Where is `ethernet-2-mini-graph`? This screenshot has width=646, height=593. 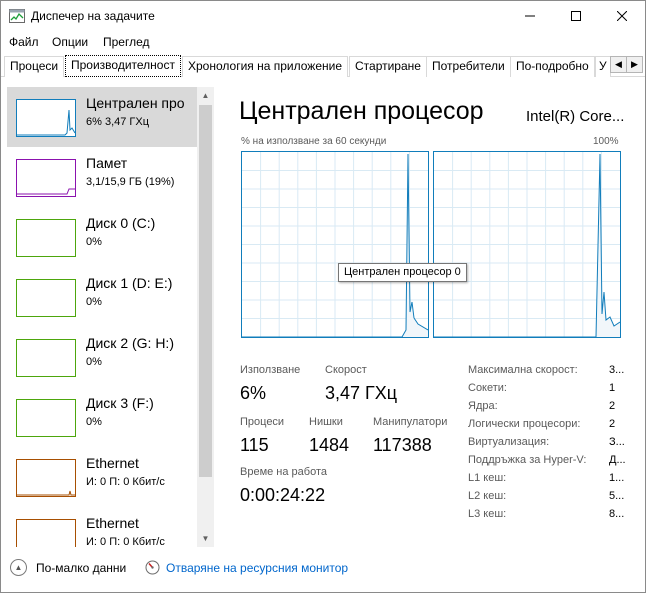 ethernet-2-mini-graph is located at coordinates (46, 533).